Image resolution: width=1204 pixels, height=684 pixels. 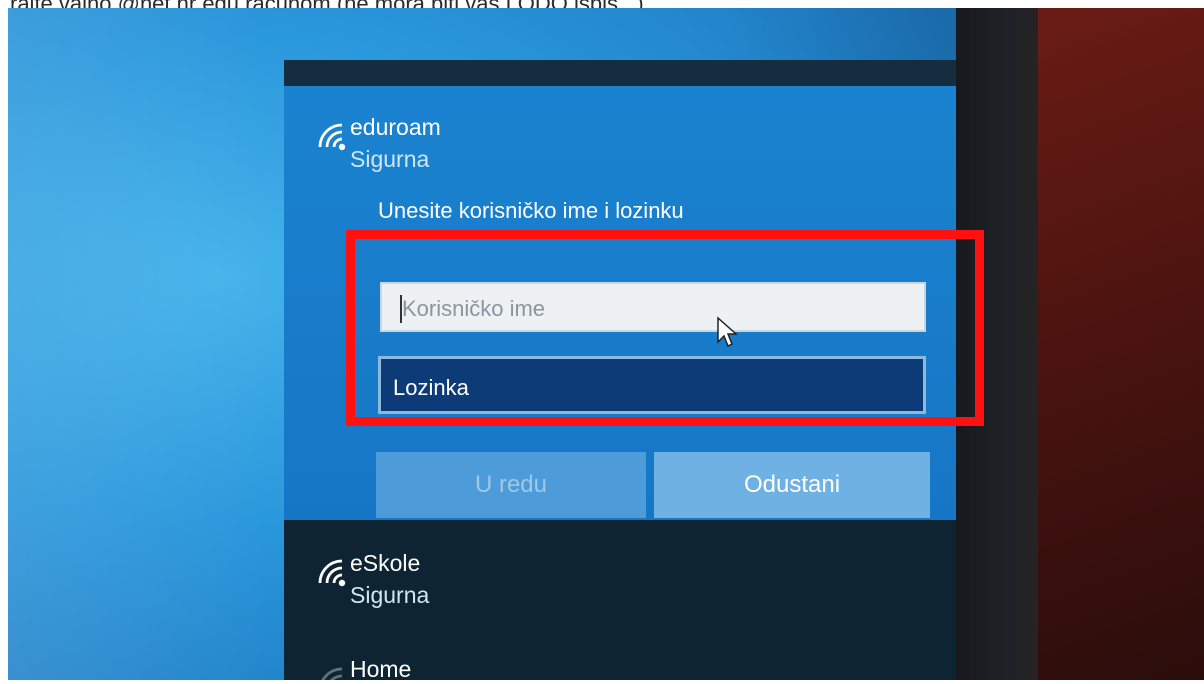 What do you see at coordinates (620, 655) in the screenshot?
I see `network-item-home: Home` at bounding box center [620, 655].